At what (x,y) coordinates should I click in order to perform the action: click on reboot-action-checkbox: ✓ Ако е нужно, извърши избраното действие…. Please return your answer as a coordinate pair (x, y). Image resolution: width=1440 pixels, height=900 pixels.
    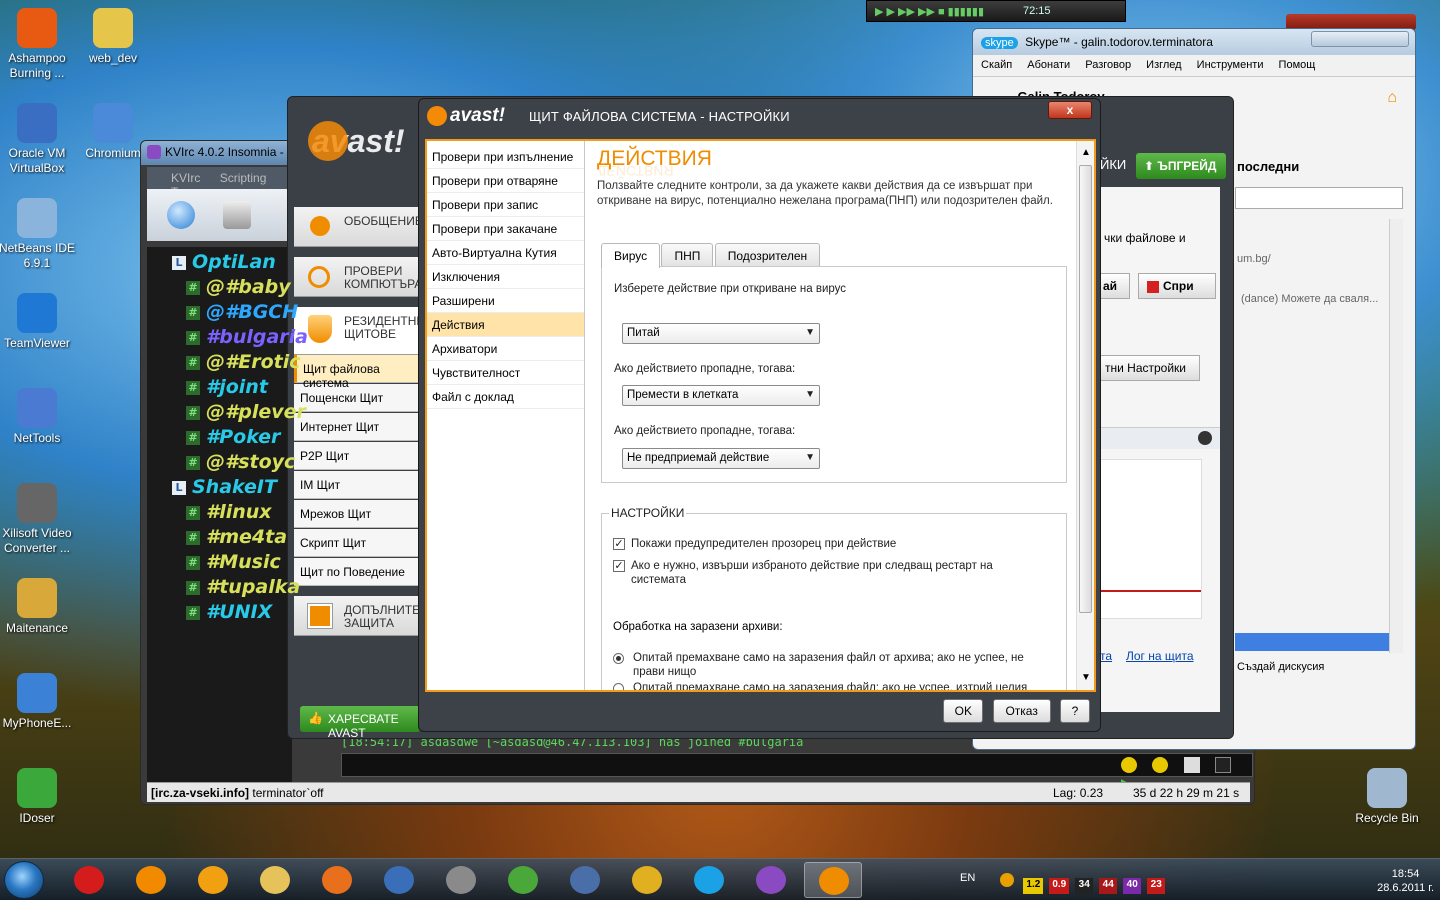
    Looking at the image, I should click on (823, 573).